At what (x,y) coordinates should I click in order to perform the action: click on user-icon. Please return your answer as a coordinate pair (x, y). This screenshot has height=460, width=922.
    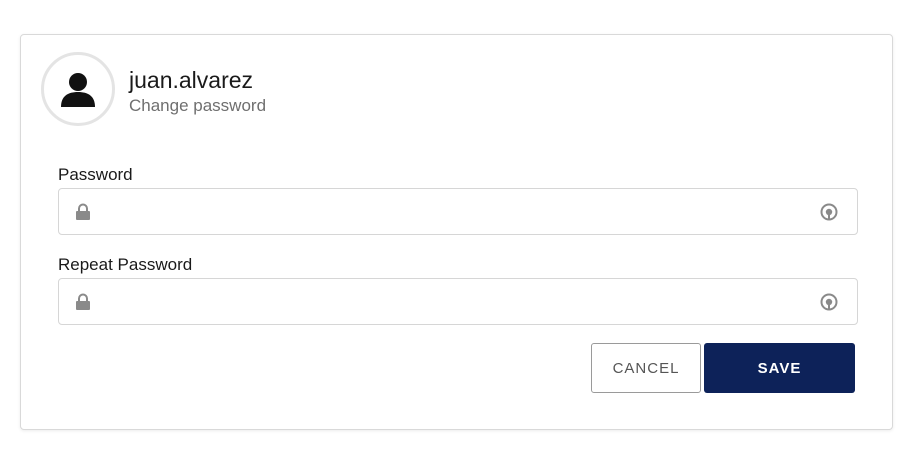
    Looking at the image, I should click on (78, 90).